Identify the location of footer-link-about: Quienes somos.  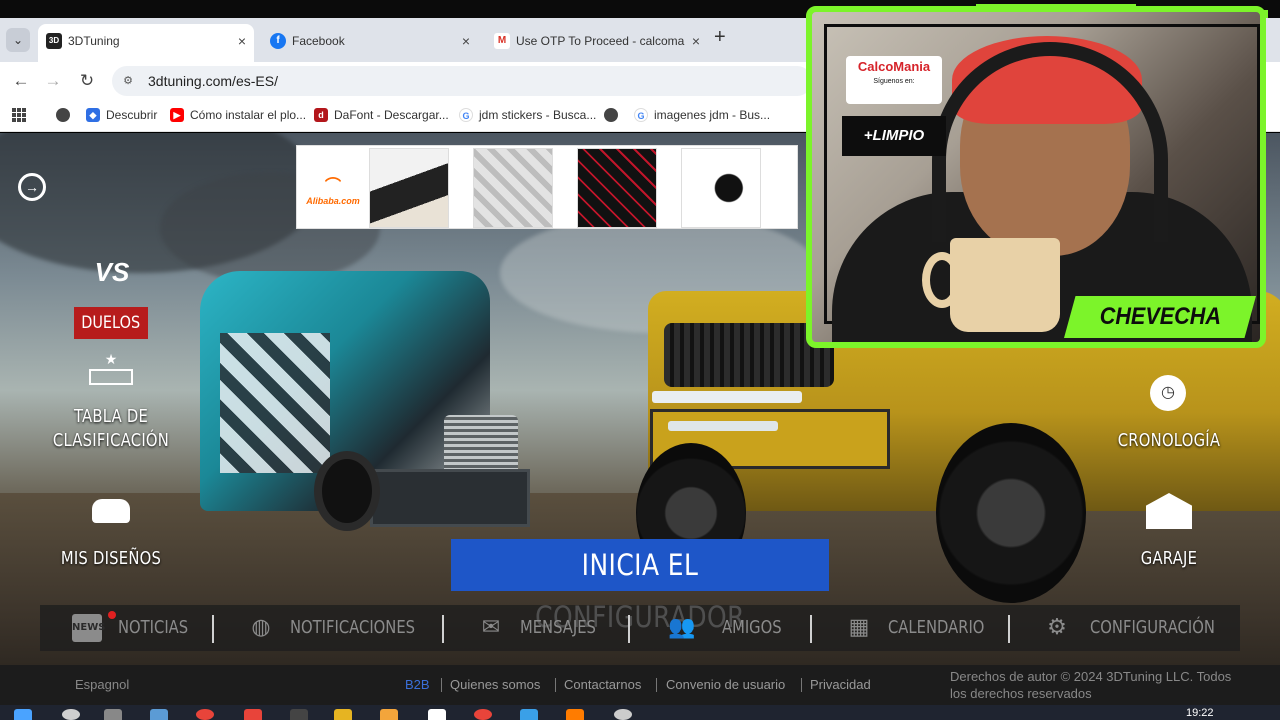
(495, 684).